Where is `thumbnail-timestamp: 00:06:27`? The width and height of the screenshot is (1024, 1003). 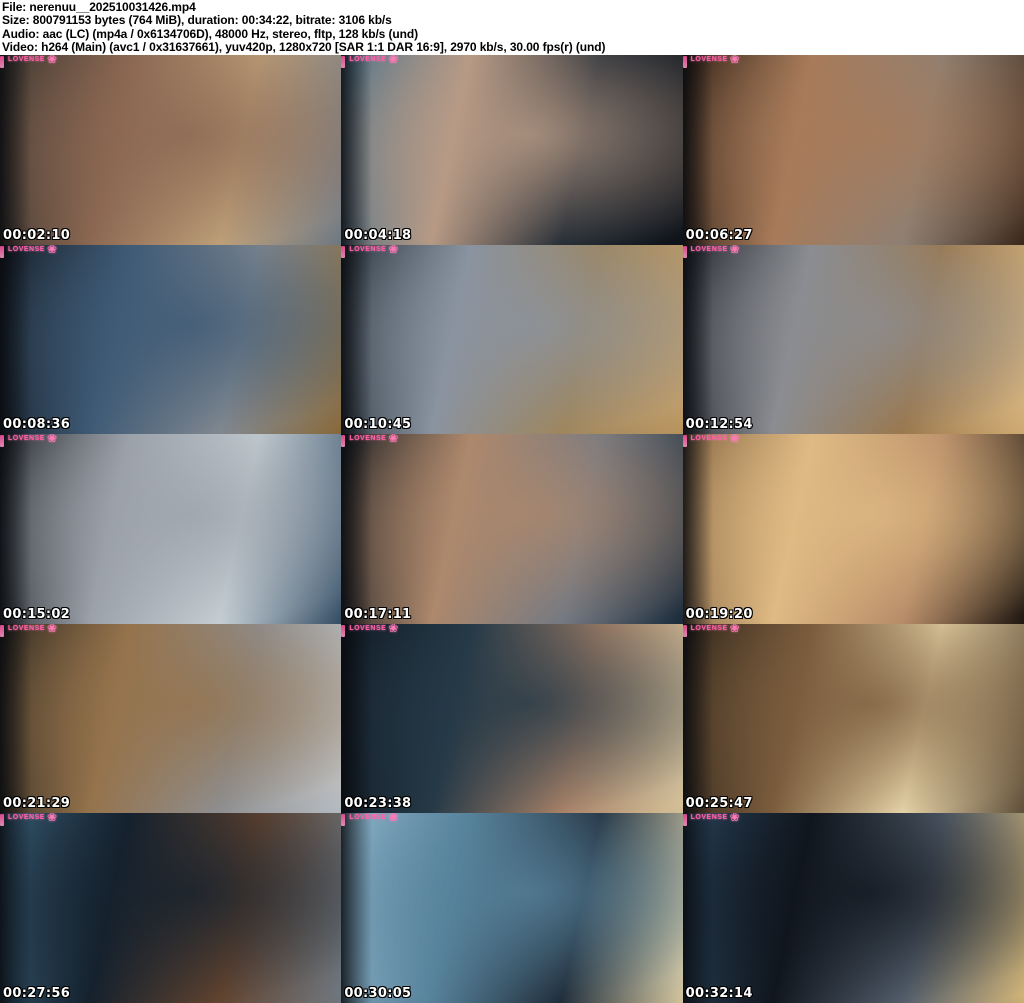 thumbnail-timestamp: 00:06:27 is located at coordinates (719, 235).